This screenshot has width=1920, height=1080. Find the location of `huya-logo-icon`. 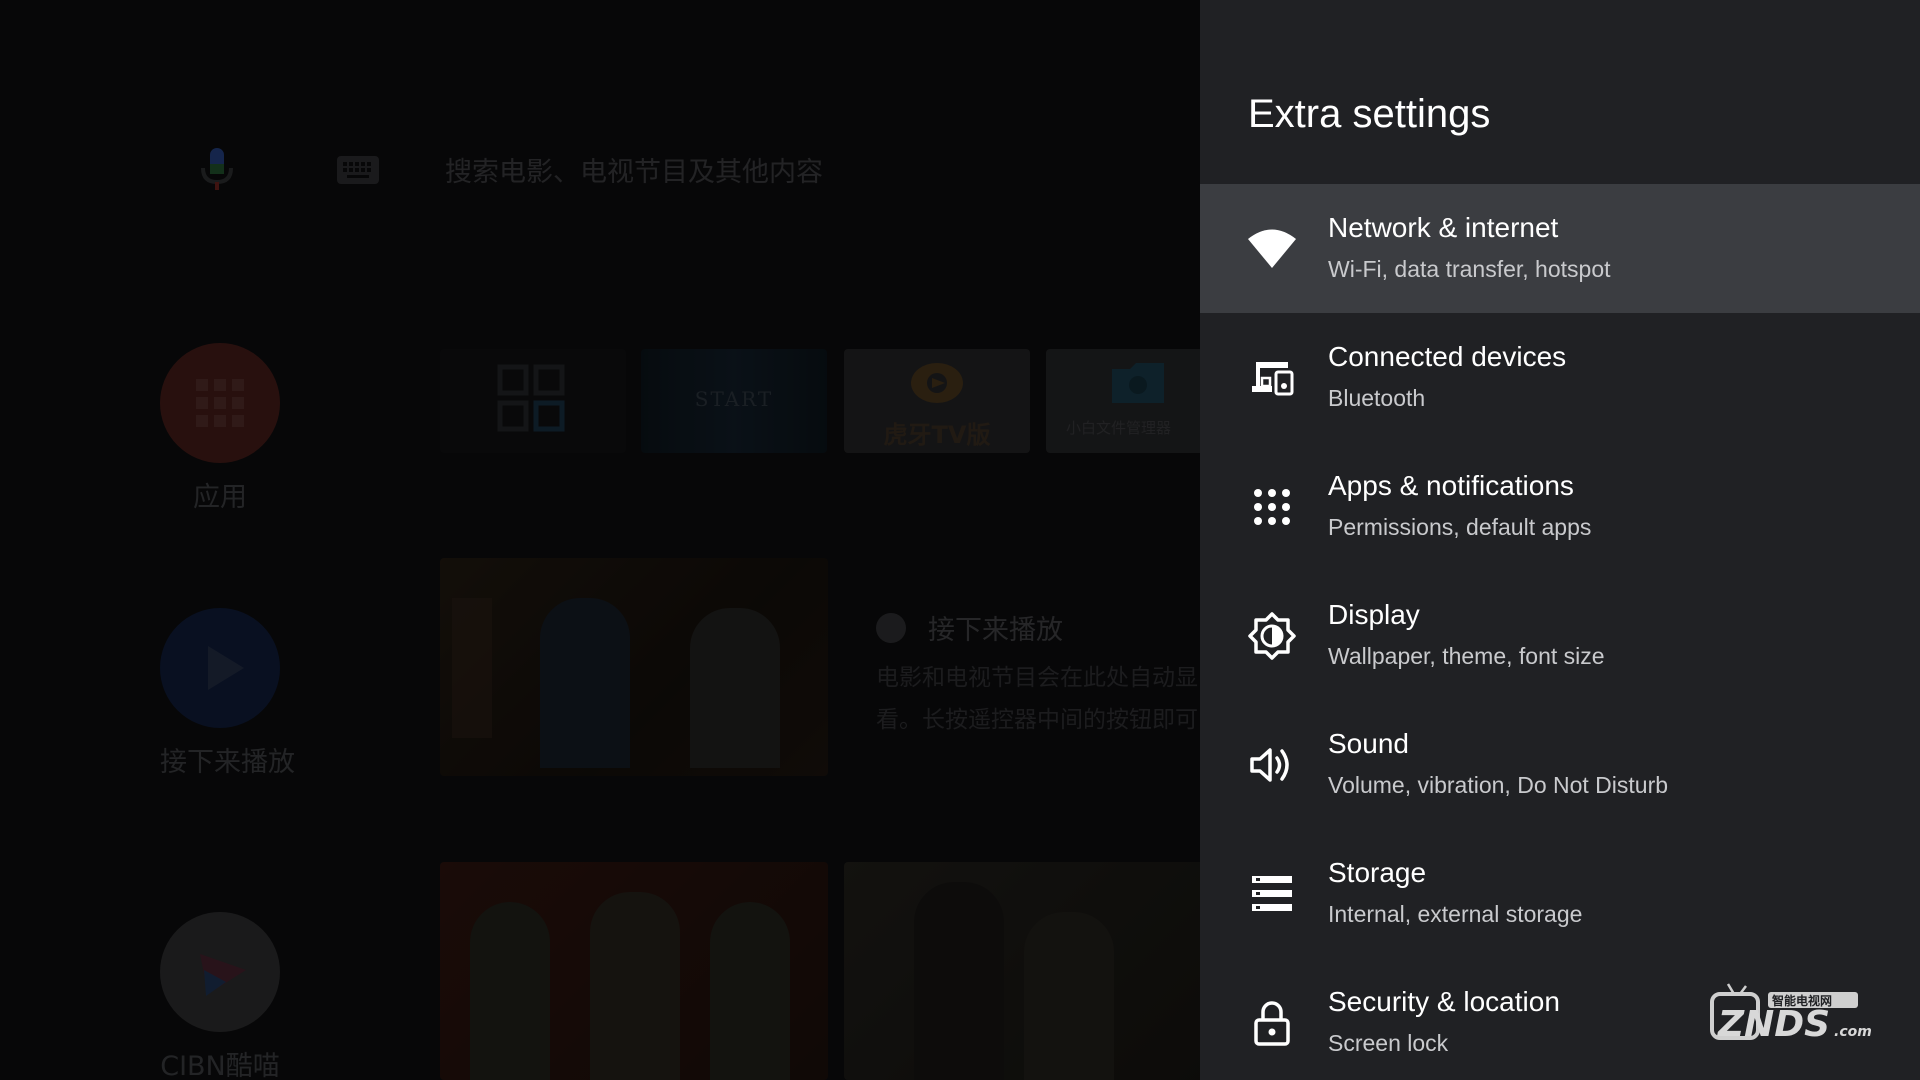

huya-logo-icon is located at coordinates (937, 383).